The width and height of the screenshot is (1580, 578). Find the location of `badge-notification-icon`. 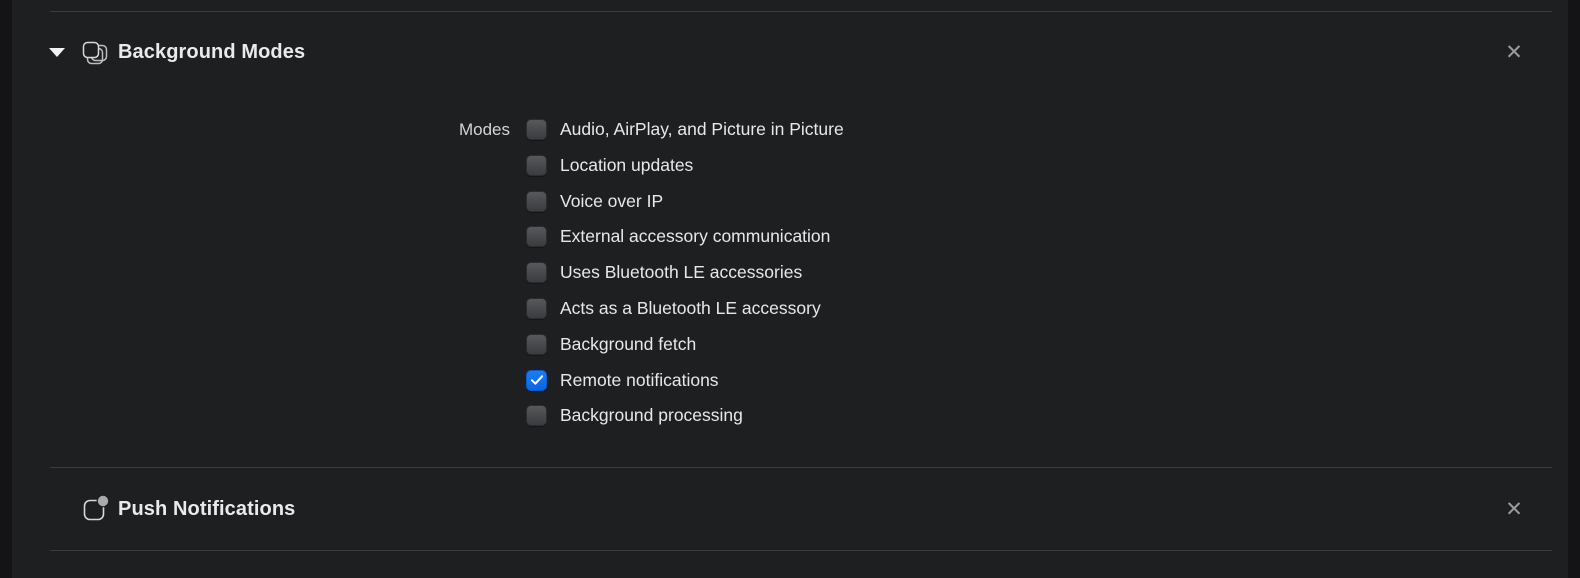

badge-notification-icon is located at coordinates (95, 509).